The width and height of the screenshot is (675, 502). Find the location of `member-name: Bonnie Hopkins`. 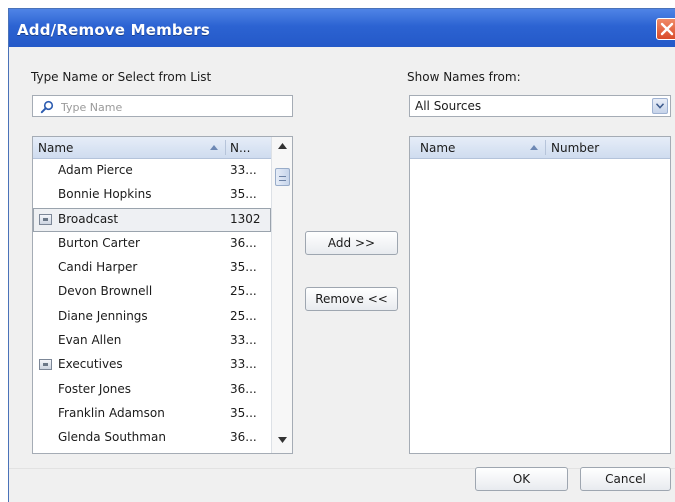

member-name: Bonnie Hopkins is located at coordinates (105, 194).